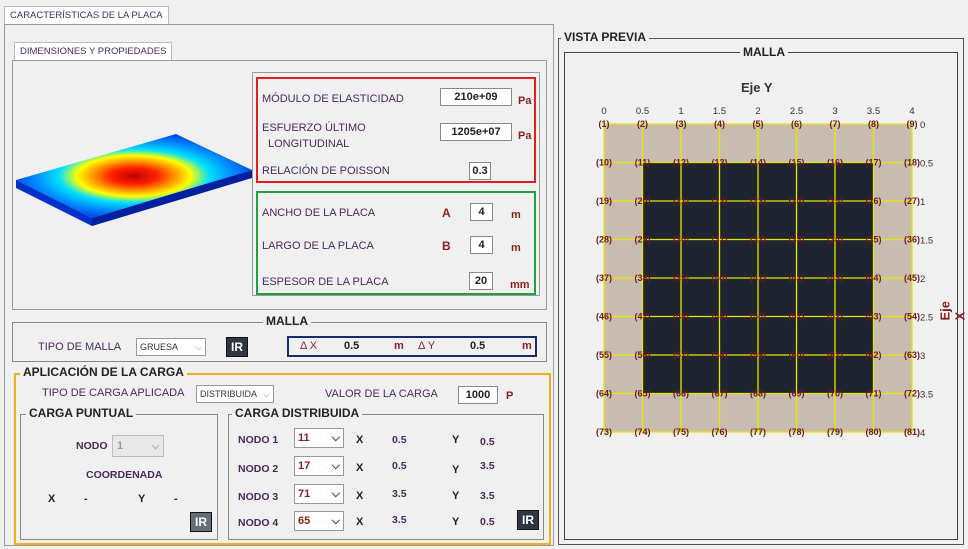 The image size is (968, 549). I want to click on puntual-ir-button: IR, so click(201, 522).